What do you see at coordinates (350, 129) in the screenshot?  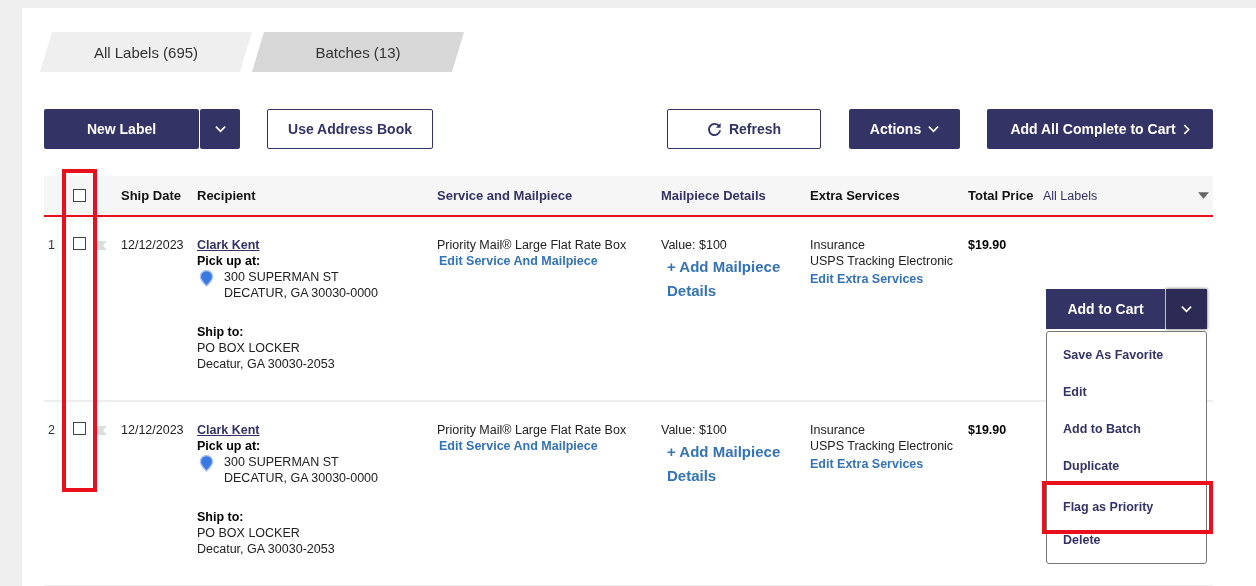 I see `address-book-button: Use Address Book` at bounding box center [350, 129].